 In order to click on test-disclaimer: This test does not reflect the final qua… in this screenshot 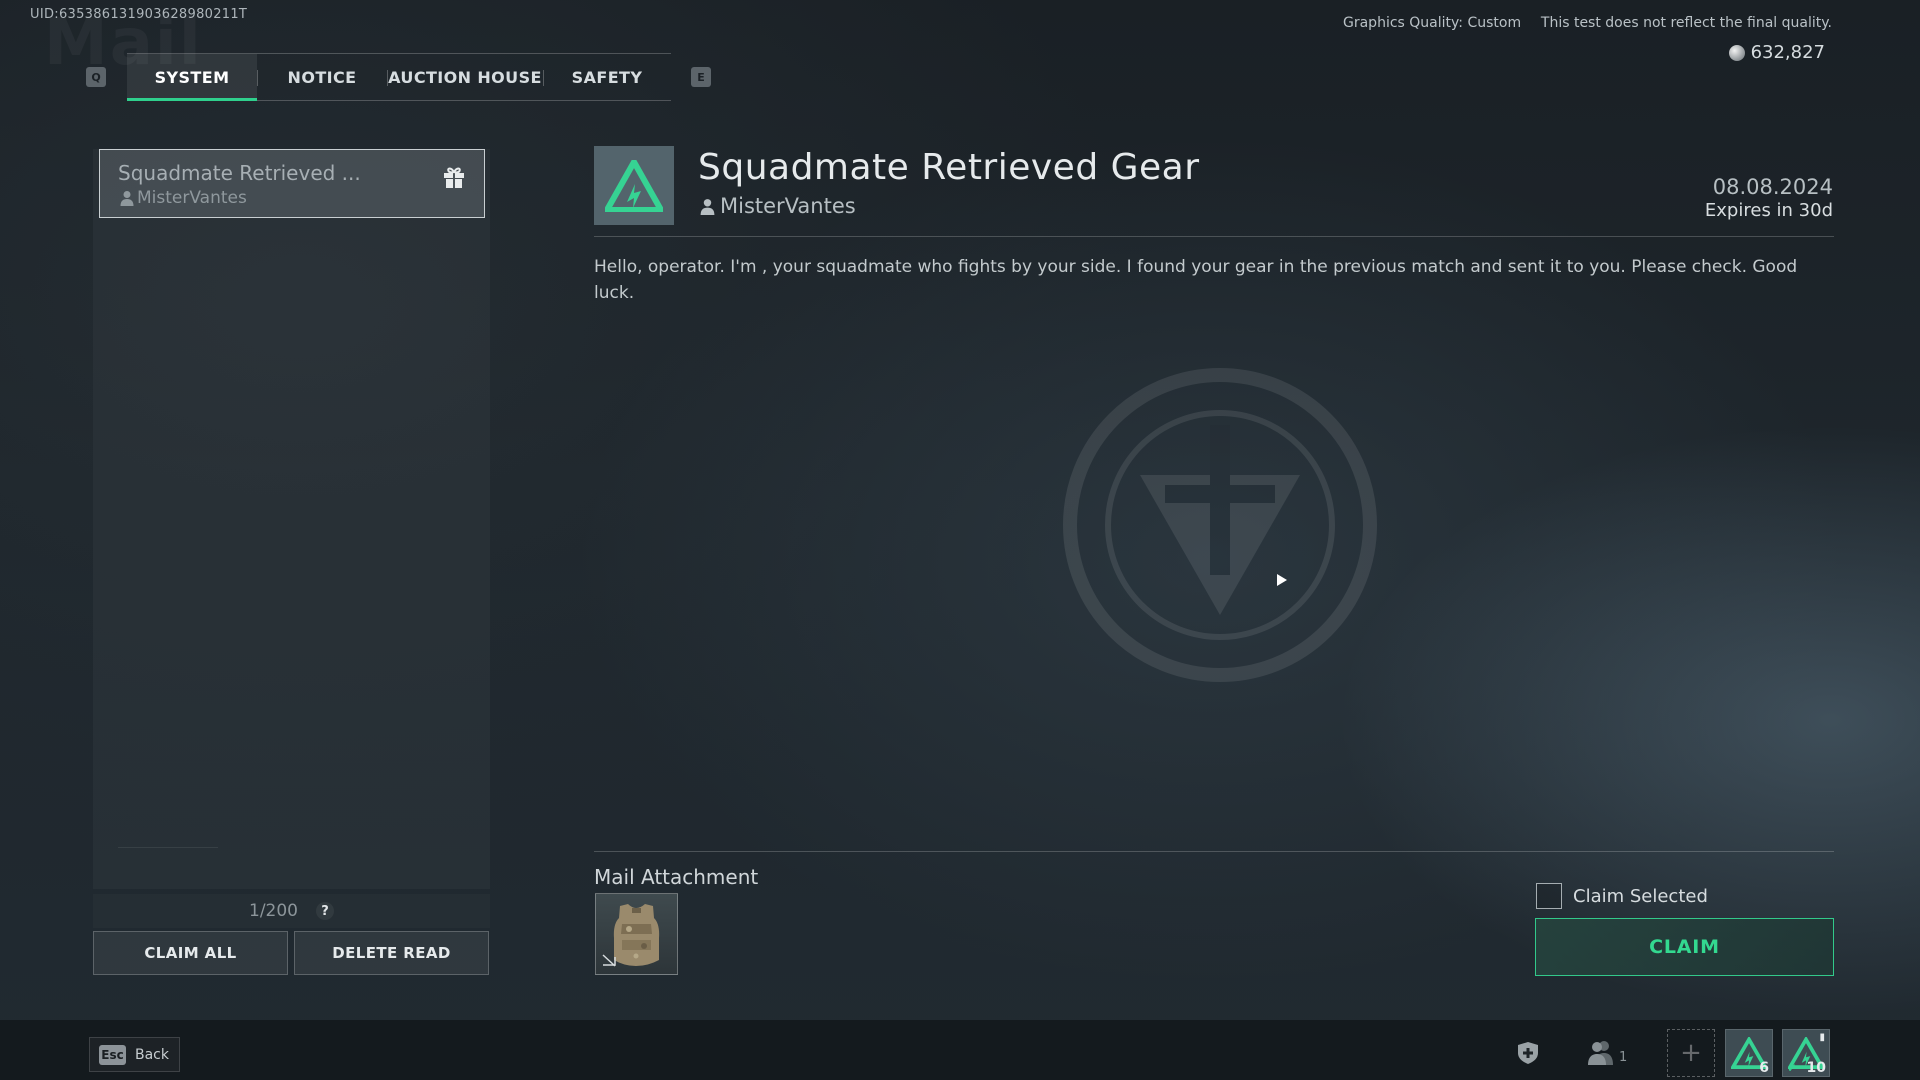, I will do `click(1686, 23)`.